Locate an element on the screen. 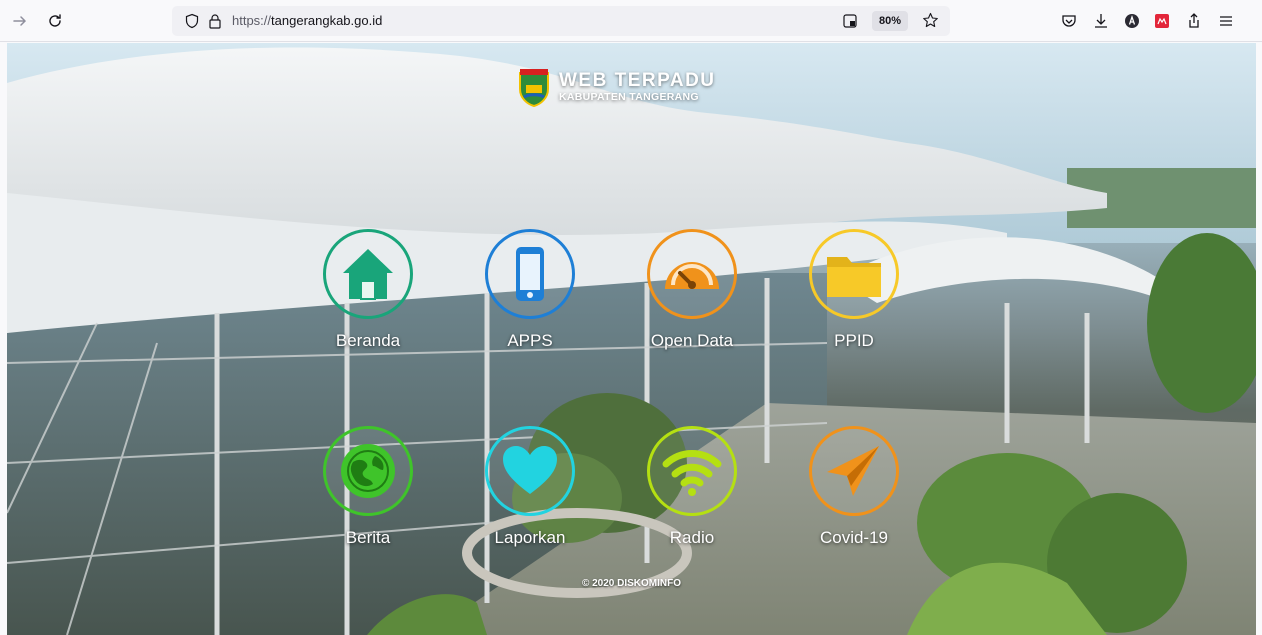  menu-button is located at coordinates (1226, 21).